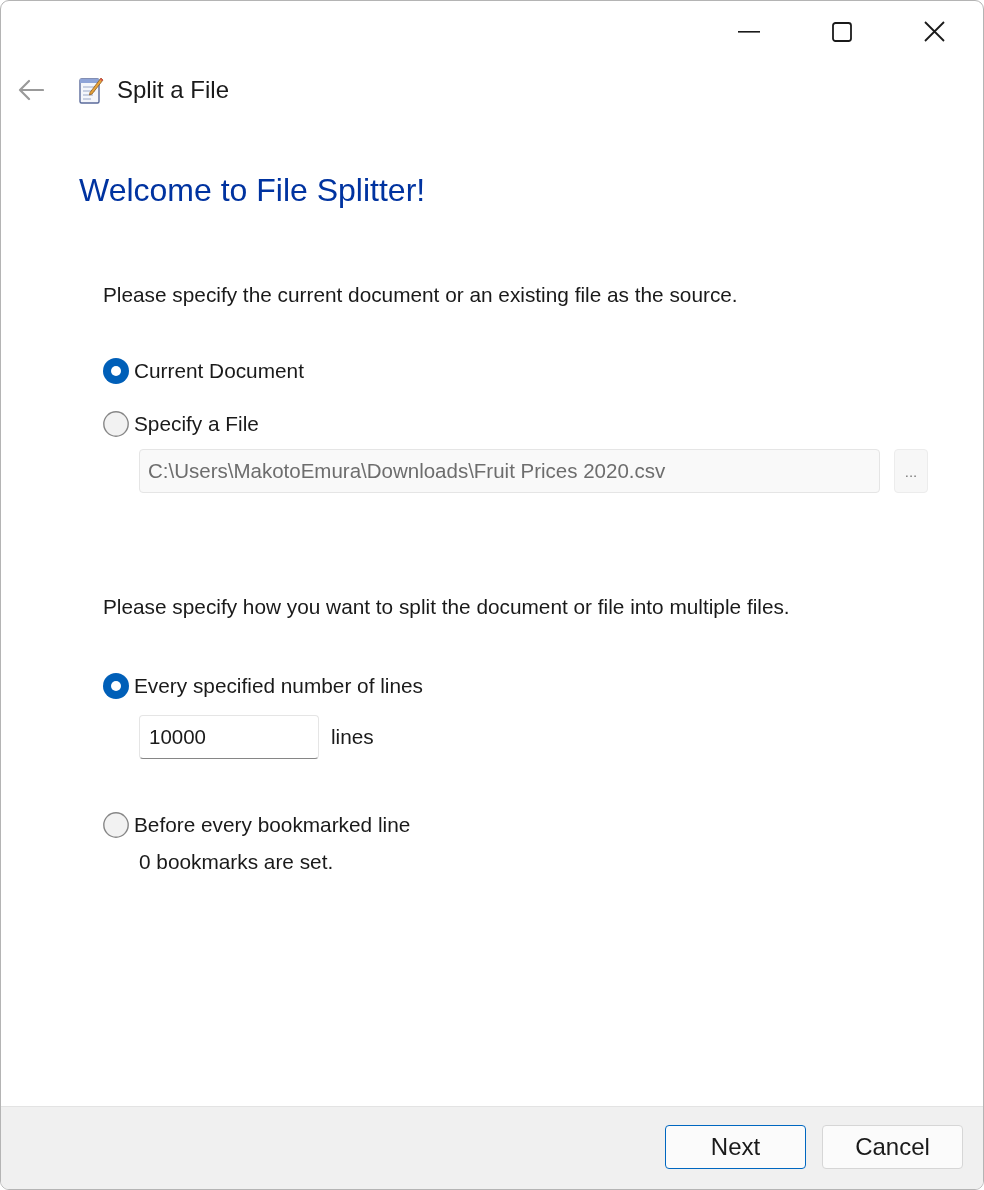 Image resolution: width=984 pixels, height=1190 pixels. Describe the element at coordinates (173, 90) in the screenshot. I see `window-title: Split a File` at that location.